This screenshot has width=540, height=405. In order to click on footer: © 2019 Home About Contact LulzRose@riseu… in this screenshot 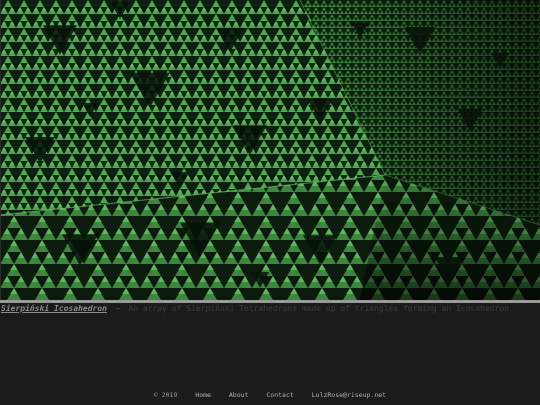, I will do `click(270, 395)`.